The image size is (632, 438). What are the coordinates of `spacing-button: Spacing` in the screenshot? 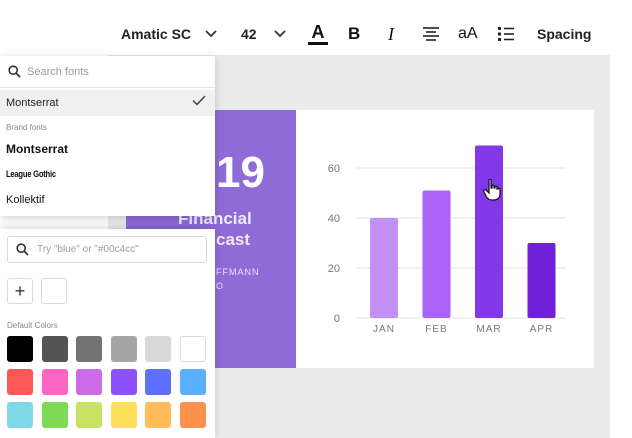 It's located at (564, 34).